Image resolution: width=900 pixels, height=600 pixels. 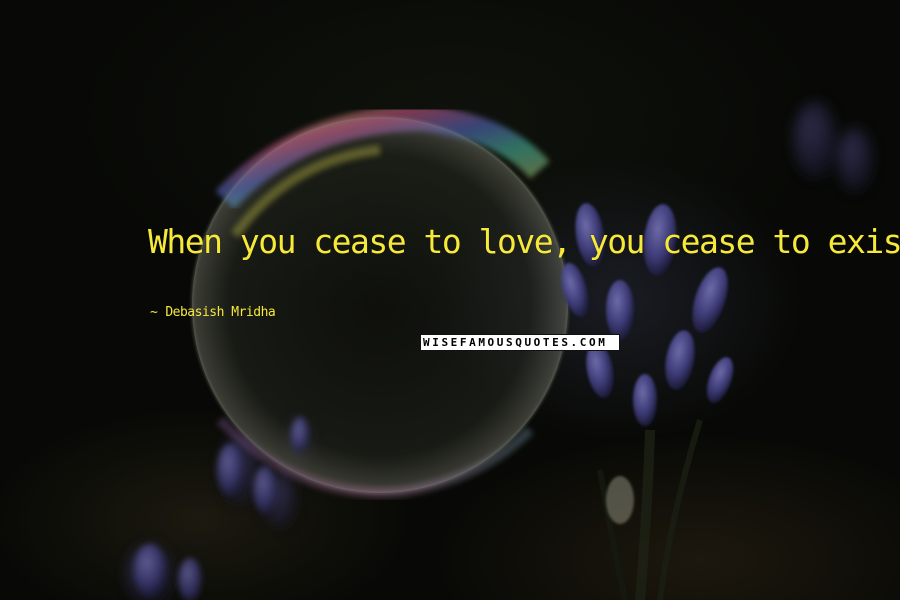 I want to click on watermark-text: WISEFAMOUSQUOTES.COM, so click(x=515, y=342).